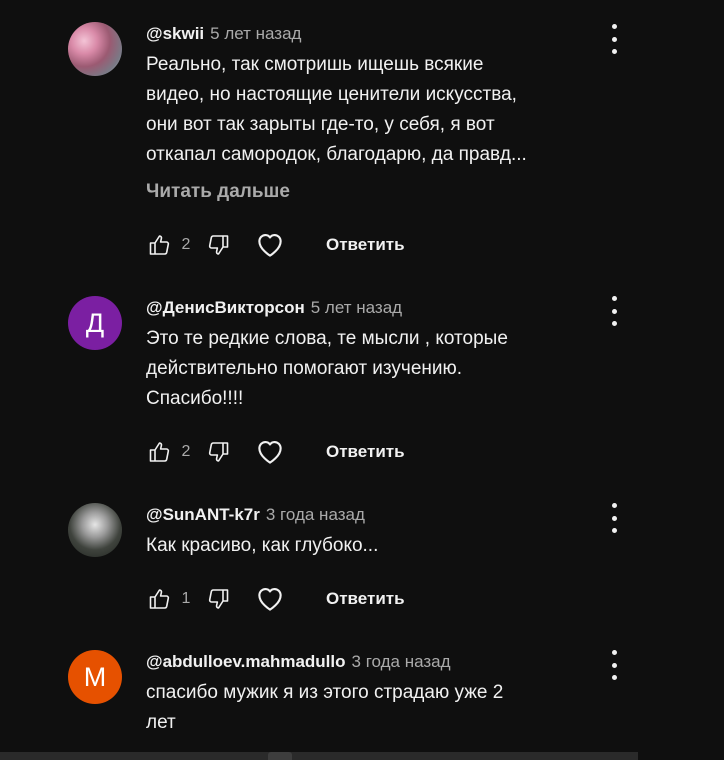 The width and height of the screenshot is (724, 760). I want to click on comment-text-line: видео, но настоящие ценители искусства,, so click(331, 94).